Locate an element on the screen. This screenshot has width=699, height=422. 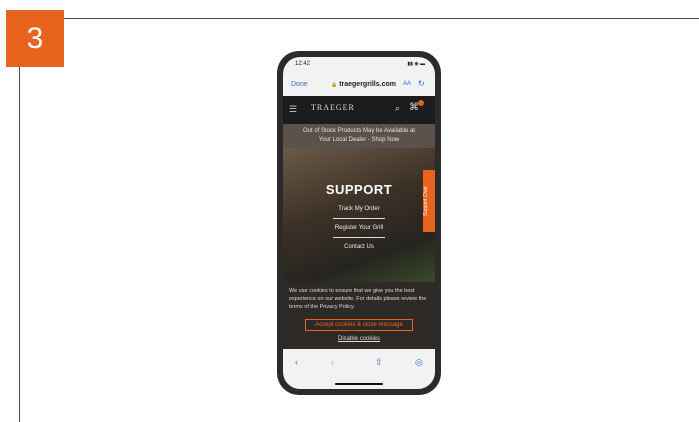
status-time: 12:42 is located at coordinates (303, 64).